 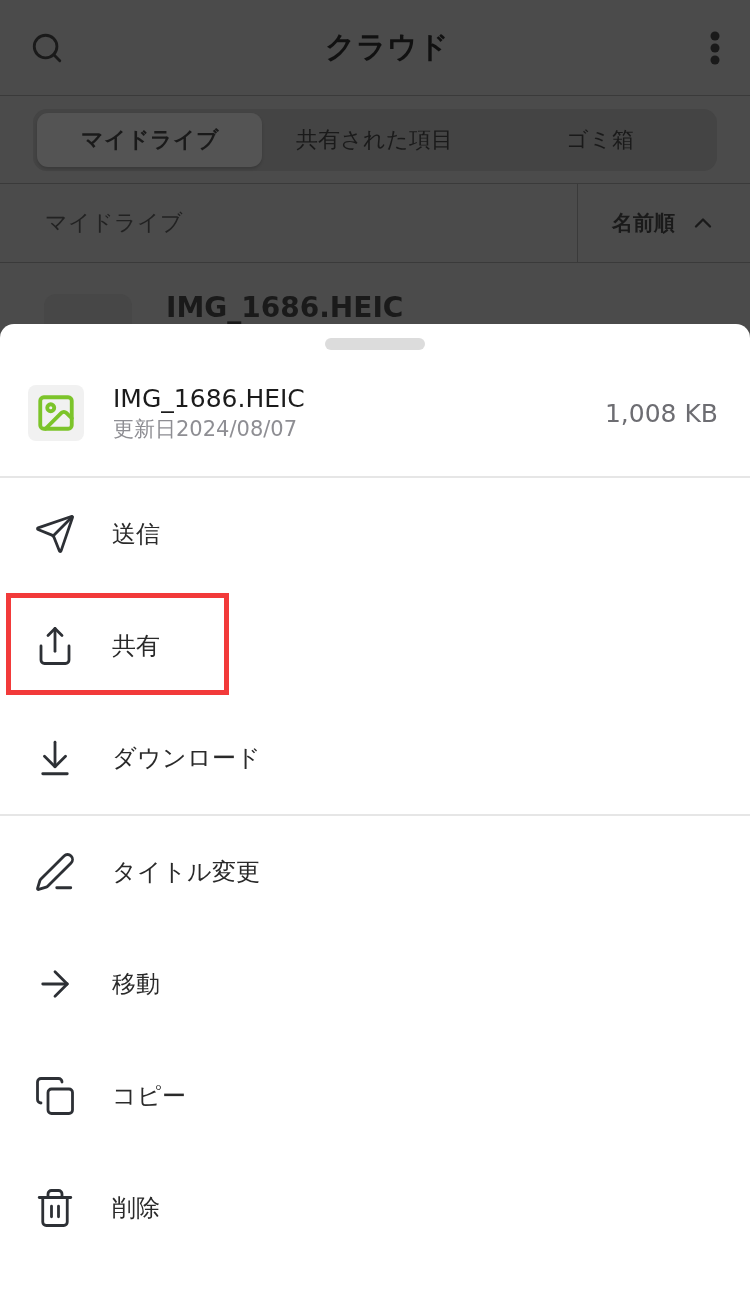 What do you see at coordinates (375, 344) in the screenshot?
I see `drag-handle` at bounding box center [375, 344].